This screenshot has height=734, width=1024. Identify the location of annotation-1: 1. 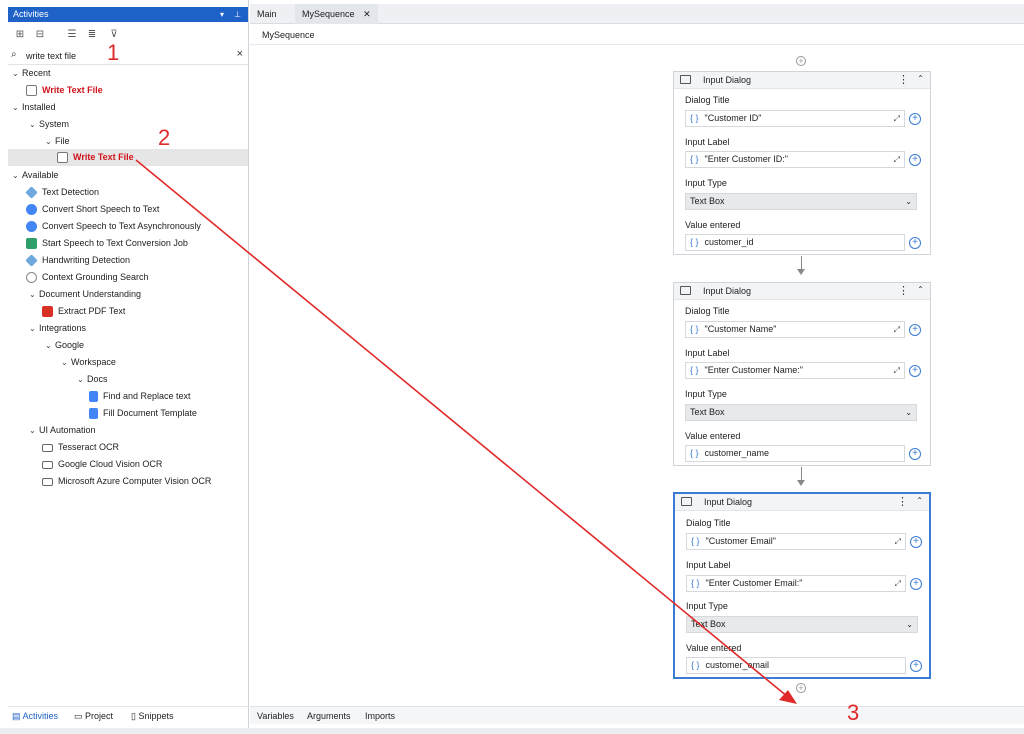
(113, 52).